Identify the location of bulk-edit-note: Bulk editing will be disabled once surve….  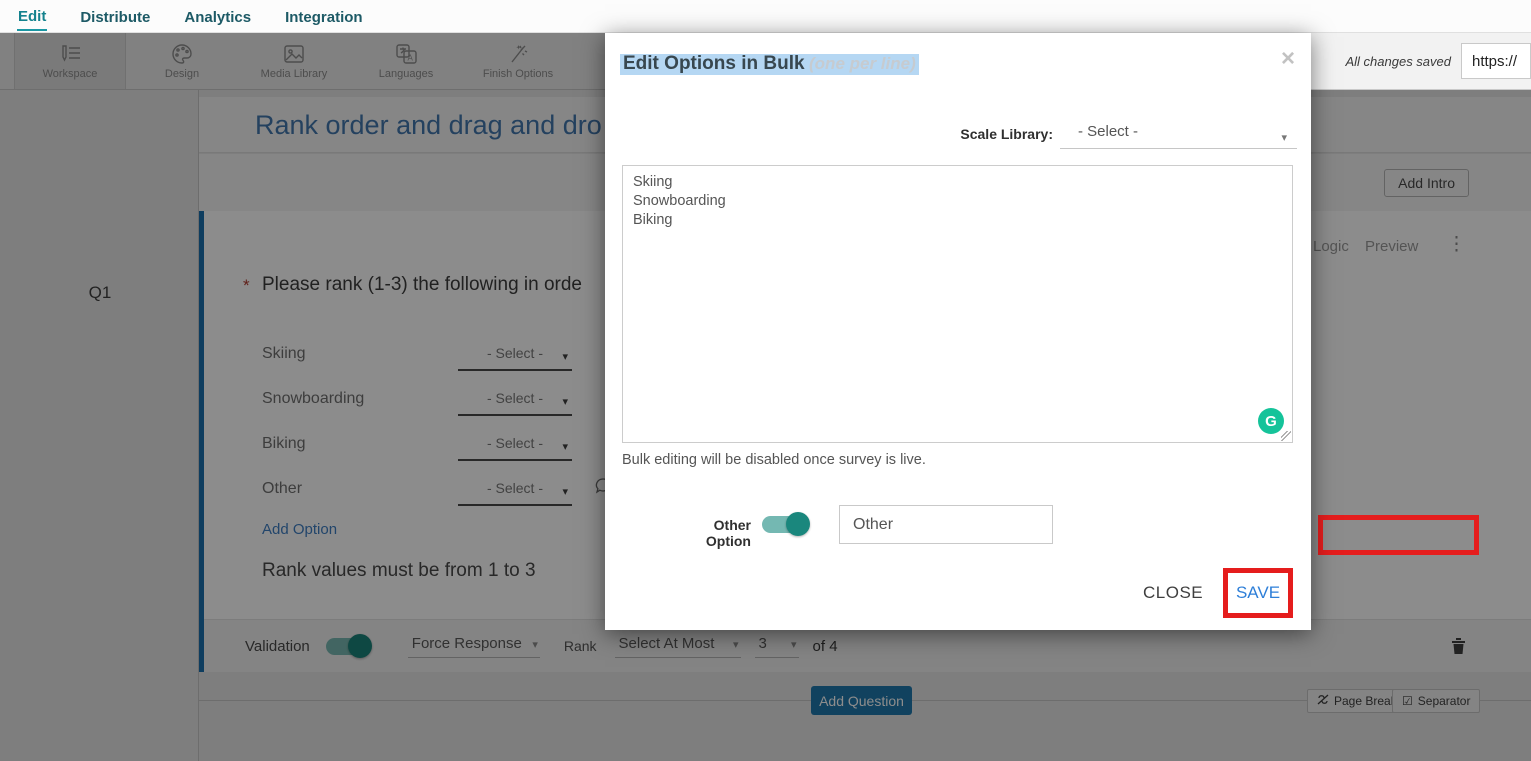
(774, 460).